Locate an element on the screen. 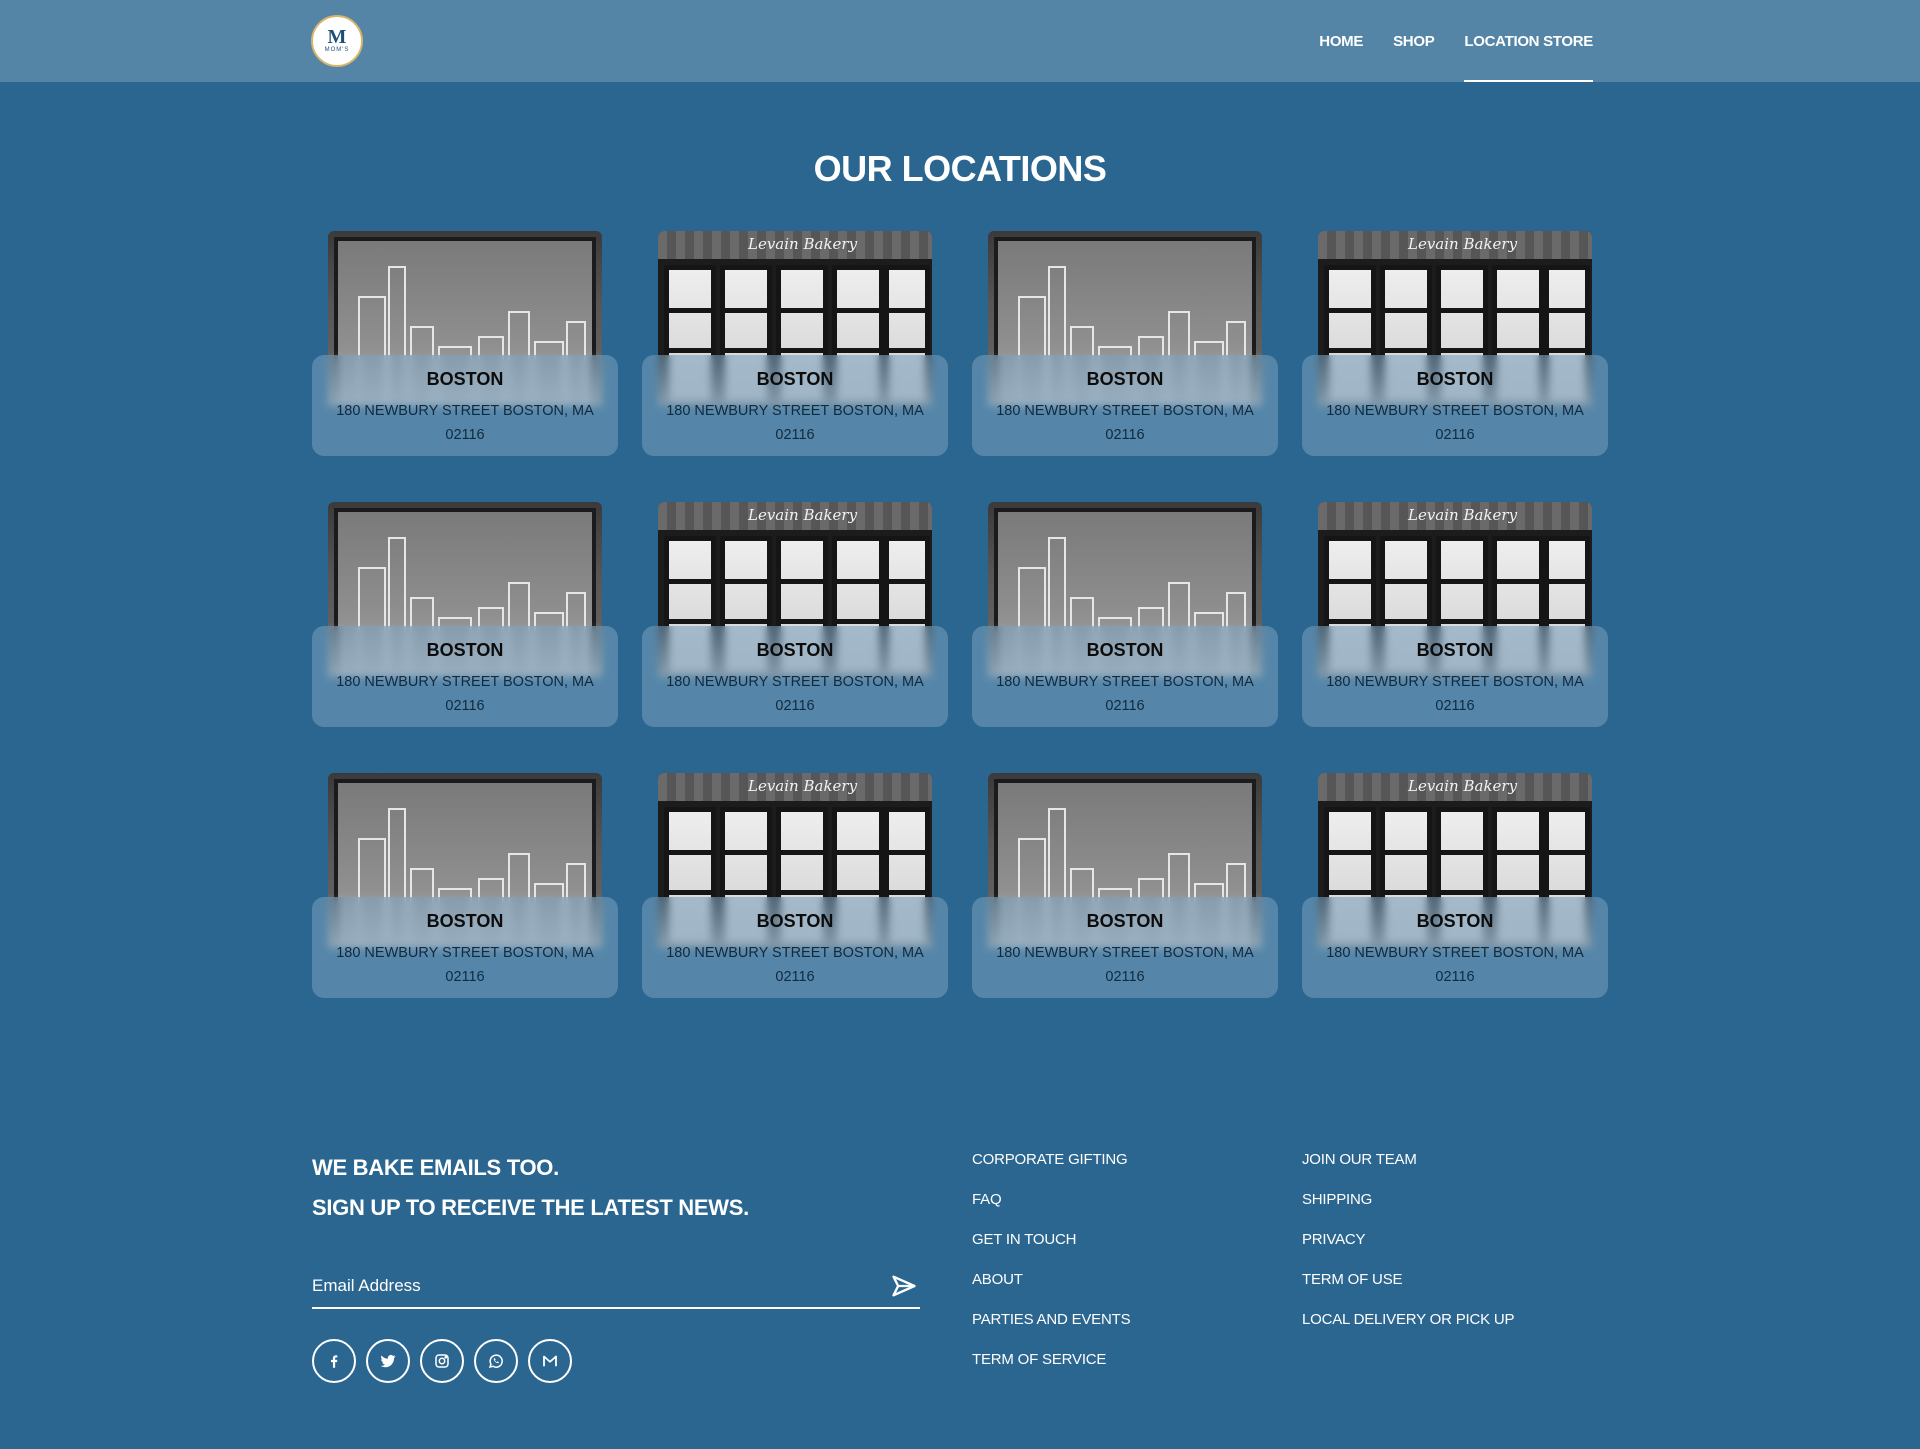 This screenshot has width=1920, height=1449. footer-link: PRIVACY is located at coordinates (1408, 1250).